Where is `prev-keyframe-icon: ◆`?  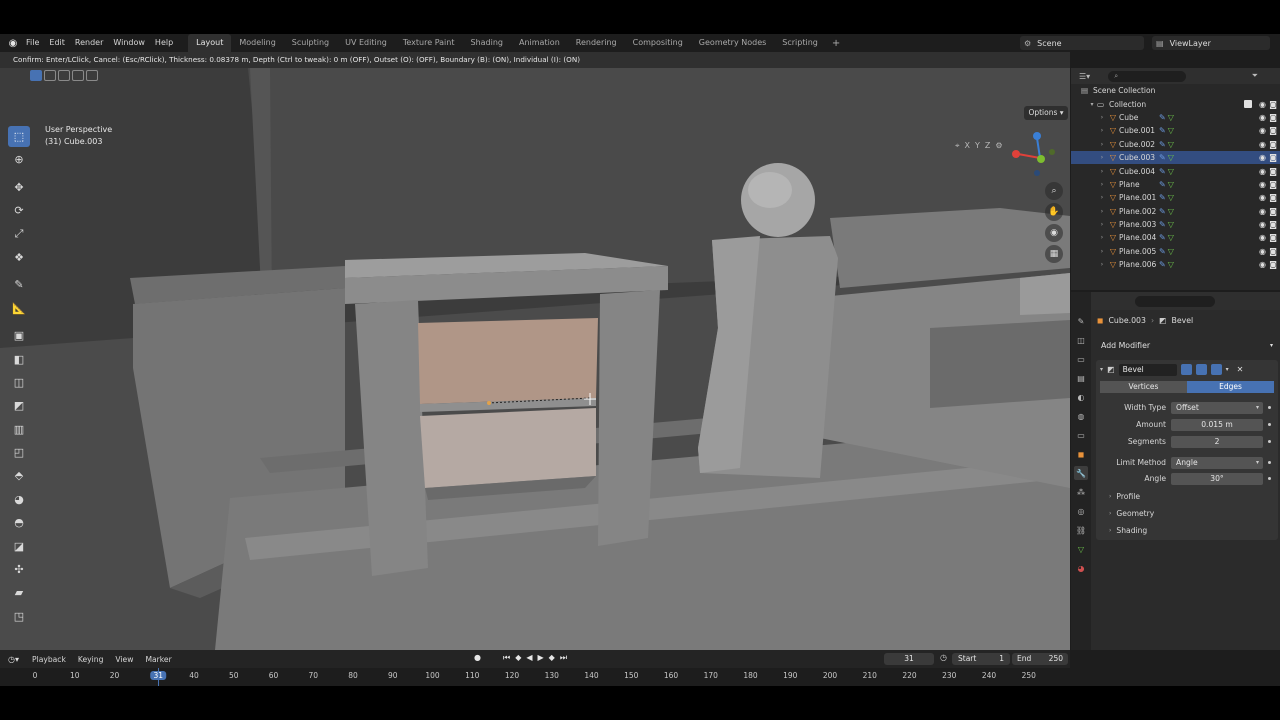
prev-keyframe-icon: ◆ is located at coordinates (518, 658).